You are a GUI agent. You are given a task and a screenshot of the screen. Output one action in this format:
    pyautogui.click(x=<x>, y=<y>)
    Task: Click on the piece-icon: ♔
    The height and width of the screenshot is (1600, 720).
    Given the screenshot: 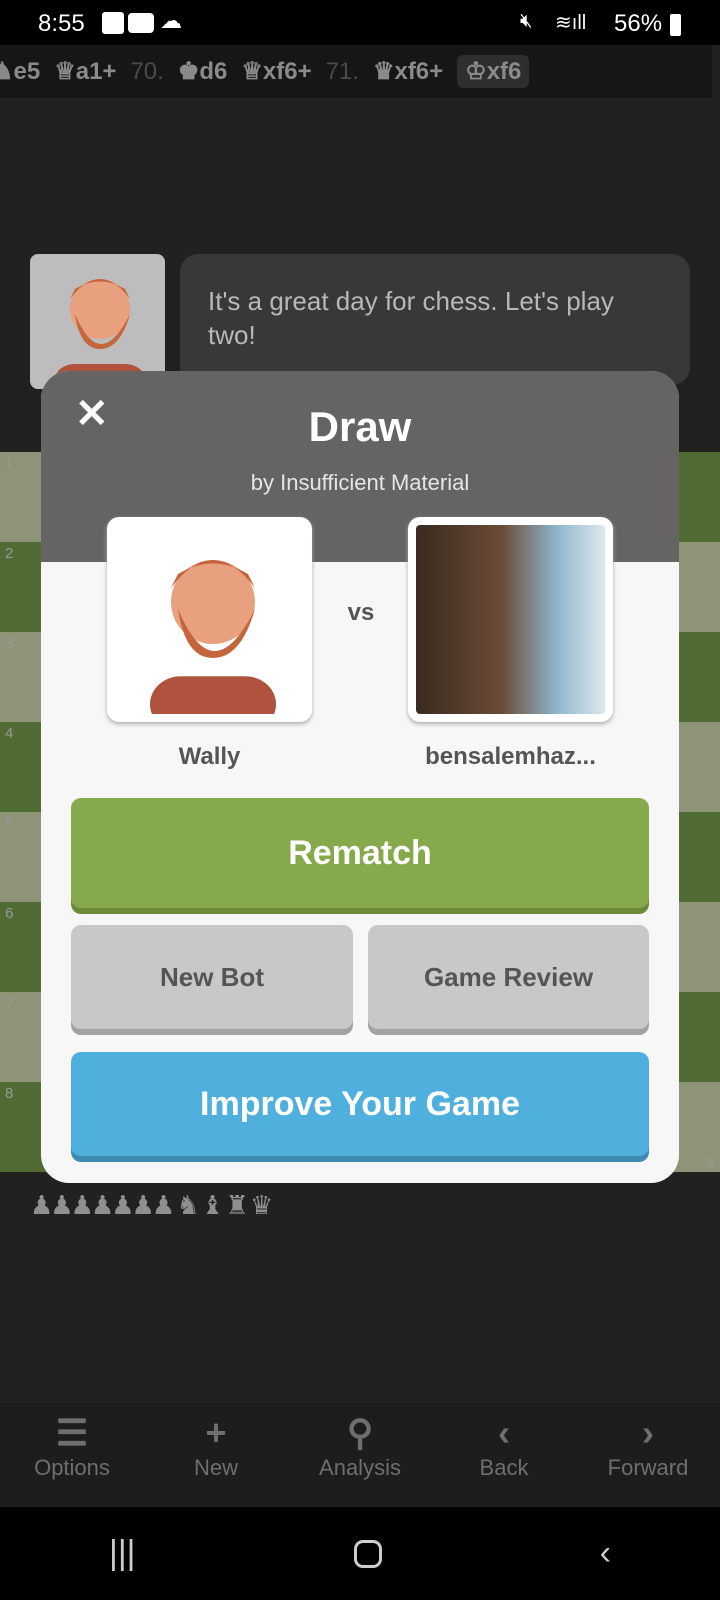 What is the action you would take?
    pyautogui.click(x=476, y=71)
    